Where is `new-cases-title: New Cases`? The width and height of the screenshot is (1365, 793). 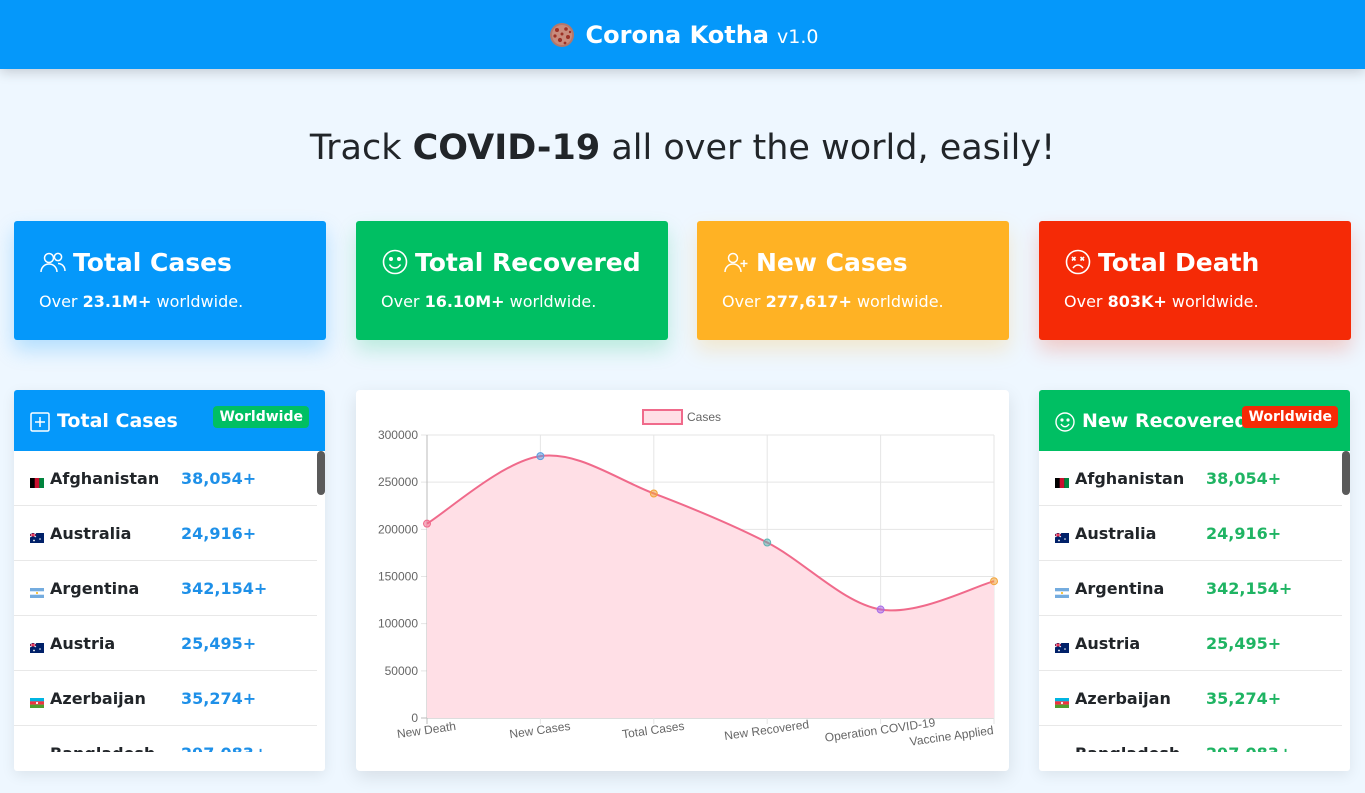 new-cases-title: New Cases is located at coordinates (853, 262).